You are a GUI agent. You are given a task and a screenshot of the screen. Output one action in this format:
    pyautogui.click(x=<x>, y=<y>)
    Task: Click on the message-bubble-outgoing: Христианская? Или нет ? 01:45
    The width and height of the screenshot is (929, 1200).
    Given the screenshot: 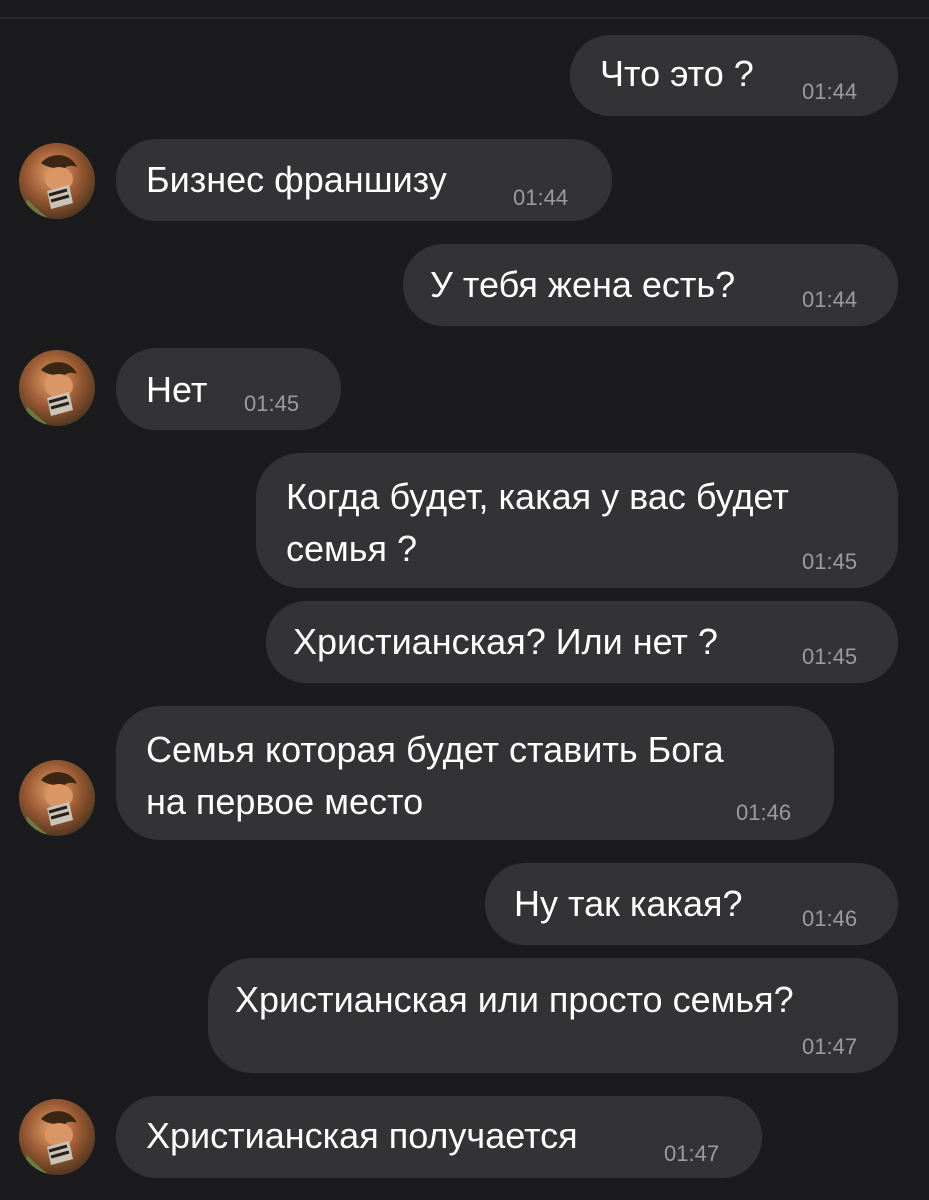 What is the action you would take?
    pyautogui.click(x=582, y=642)
    